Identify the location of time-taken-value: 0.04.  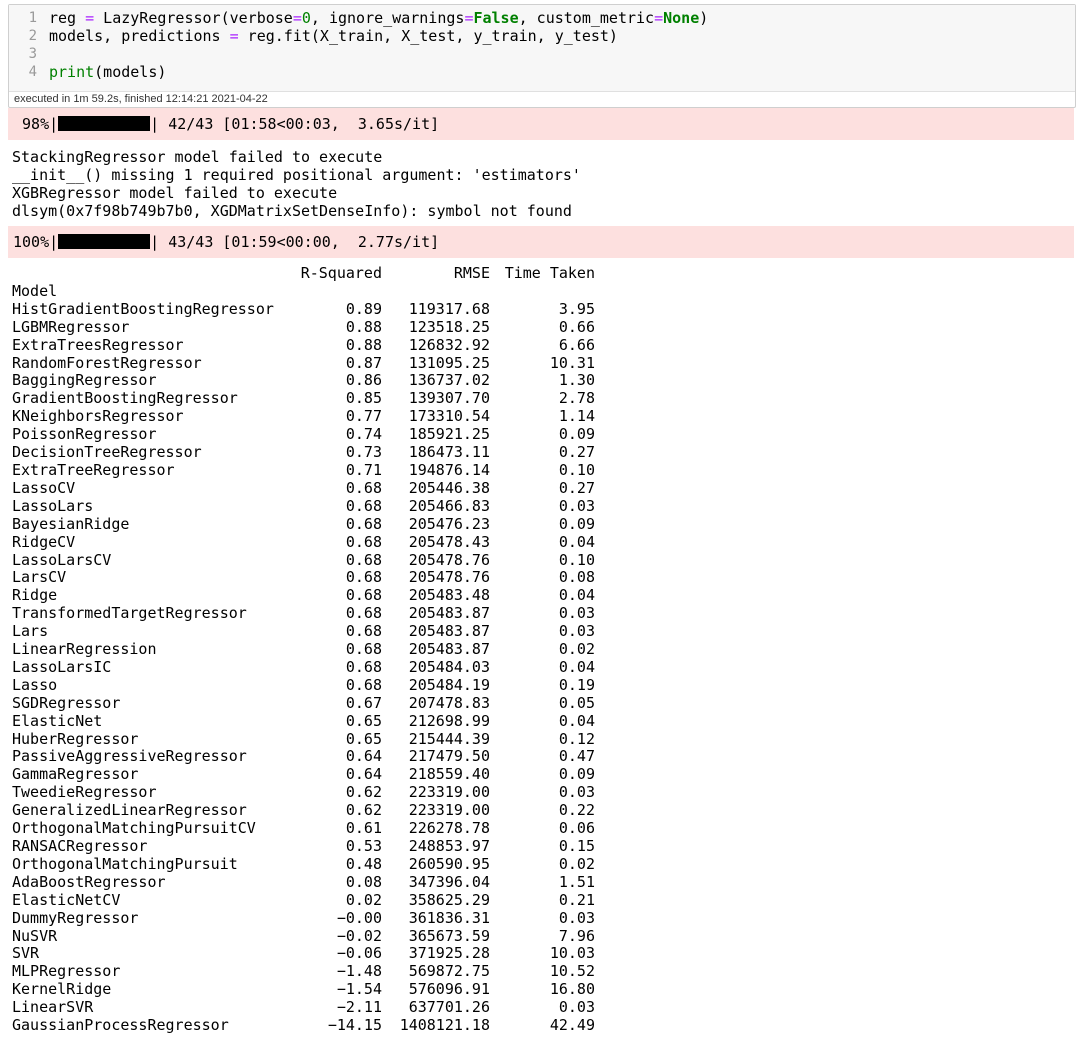
(576, 595).